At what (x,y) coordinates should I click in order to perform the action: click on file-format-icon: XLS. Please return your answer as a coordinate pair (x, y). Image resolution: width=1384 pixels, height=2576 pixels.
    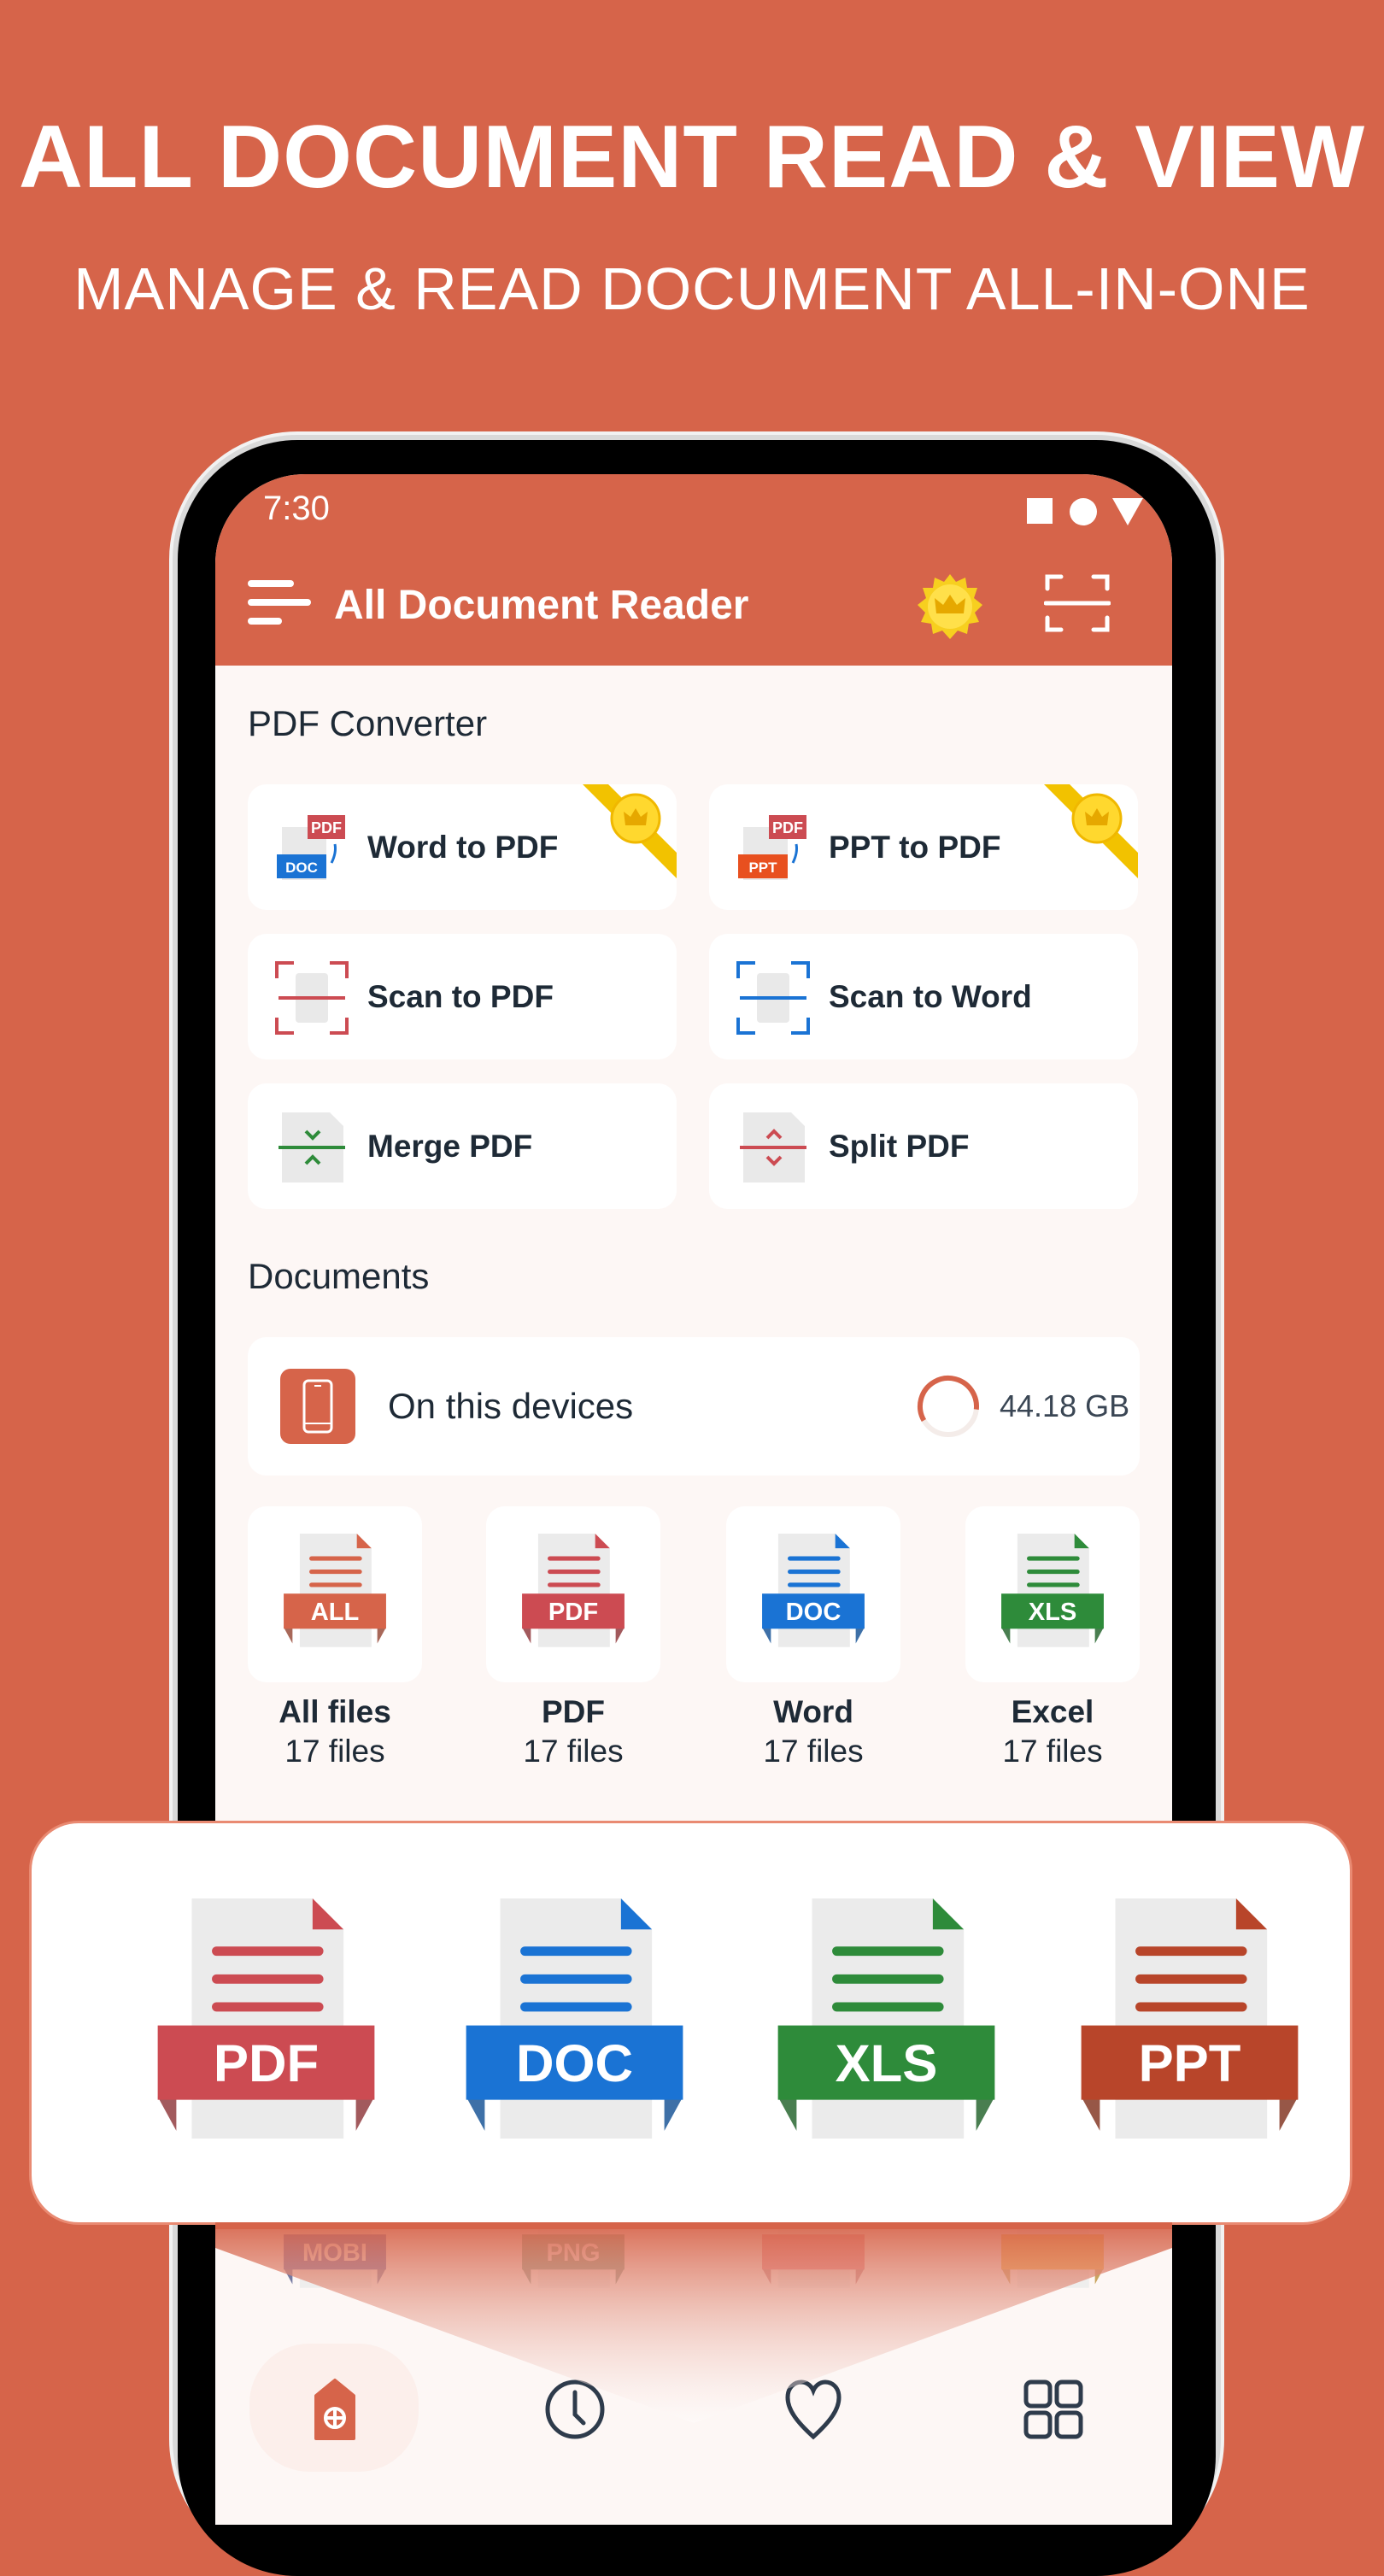
    Looking at the image, I should click on (886, 2018).